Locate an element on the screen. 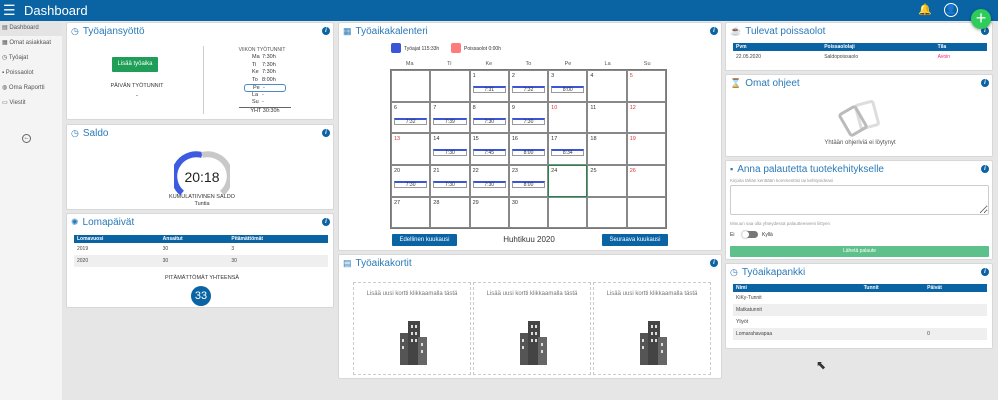 This screenshot has height=400, width=998. add-card-text: Lisää uusi kortti klikkaamalla tästä is located at coordinates (532, 294).